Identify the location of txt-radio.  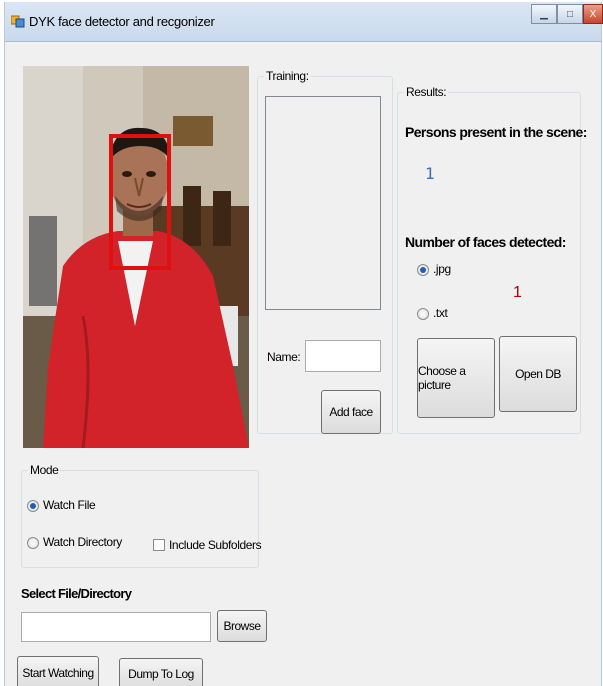
(423, 314).